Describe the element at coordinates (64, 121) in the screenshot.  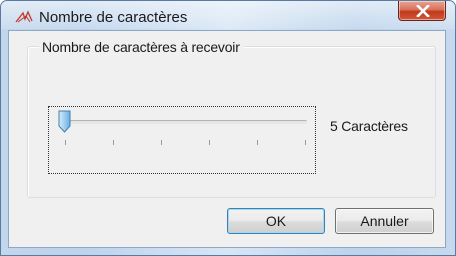
I see `slider-thumb` at that location.